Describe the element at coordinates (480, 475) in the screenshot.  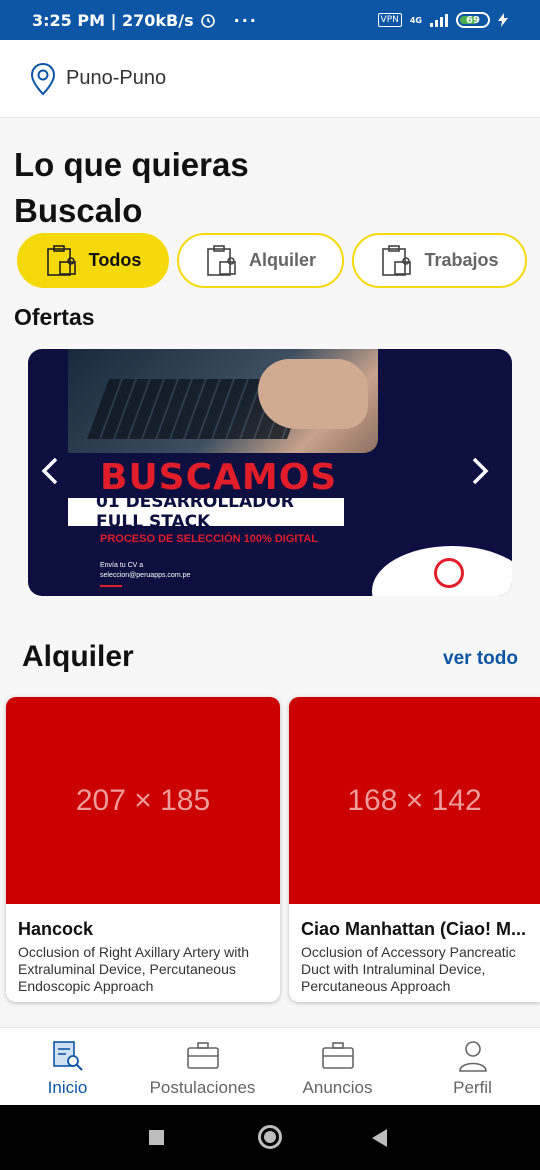
I see `chevron-right-icon` at that location.